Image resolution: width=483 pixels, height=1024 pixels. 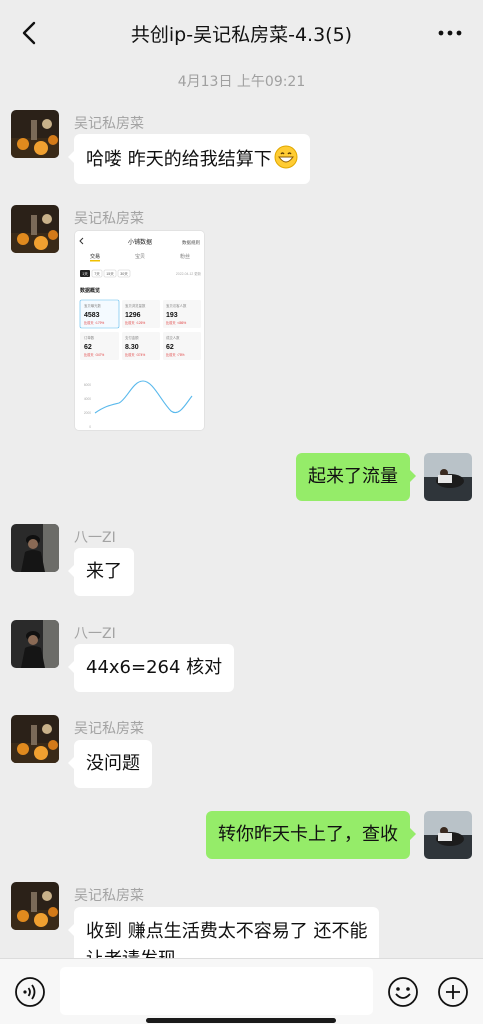 What do you see at coordinates (308, 834) in the screenshot?
I see `message-text: 转你昨天卡上了，查收` at bounding box center [308, 834].